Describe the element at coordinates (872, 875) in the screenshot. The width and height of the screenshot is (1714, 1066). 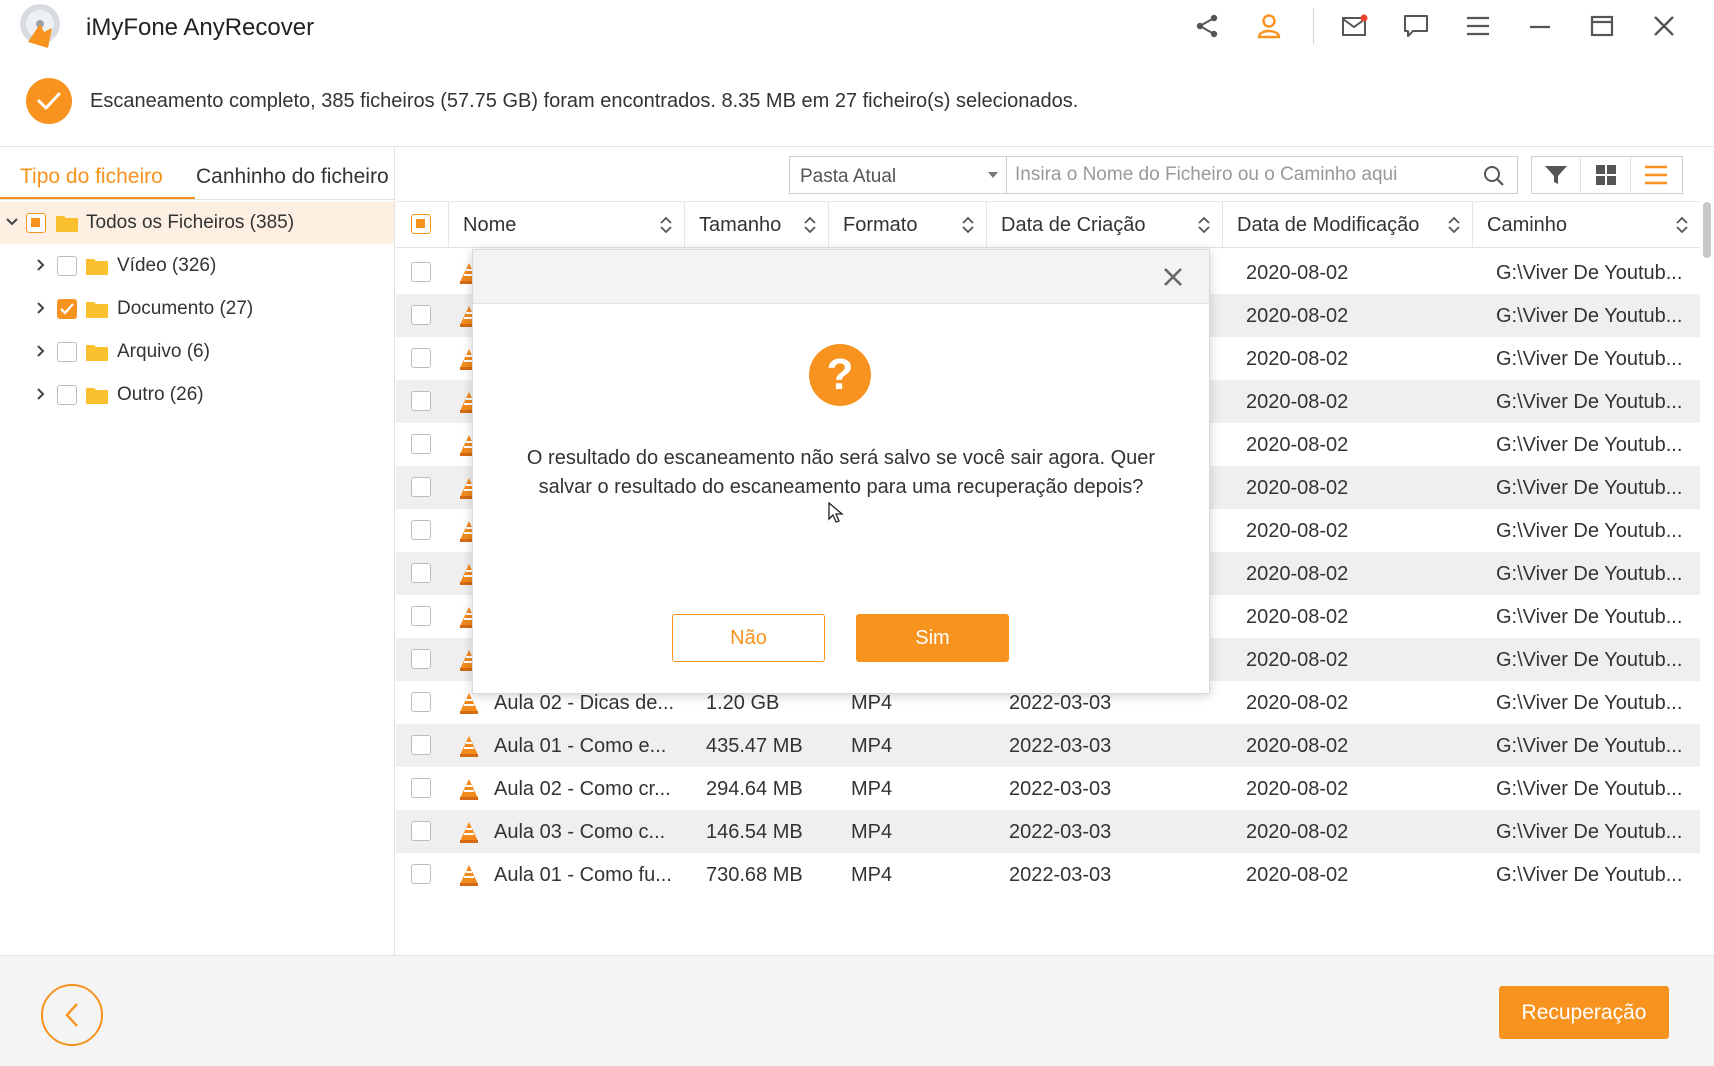
I see `cell-format: MP4` at that location.